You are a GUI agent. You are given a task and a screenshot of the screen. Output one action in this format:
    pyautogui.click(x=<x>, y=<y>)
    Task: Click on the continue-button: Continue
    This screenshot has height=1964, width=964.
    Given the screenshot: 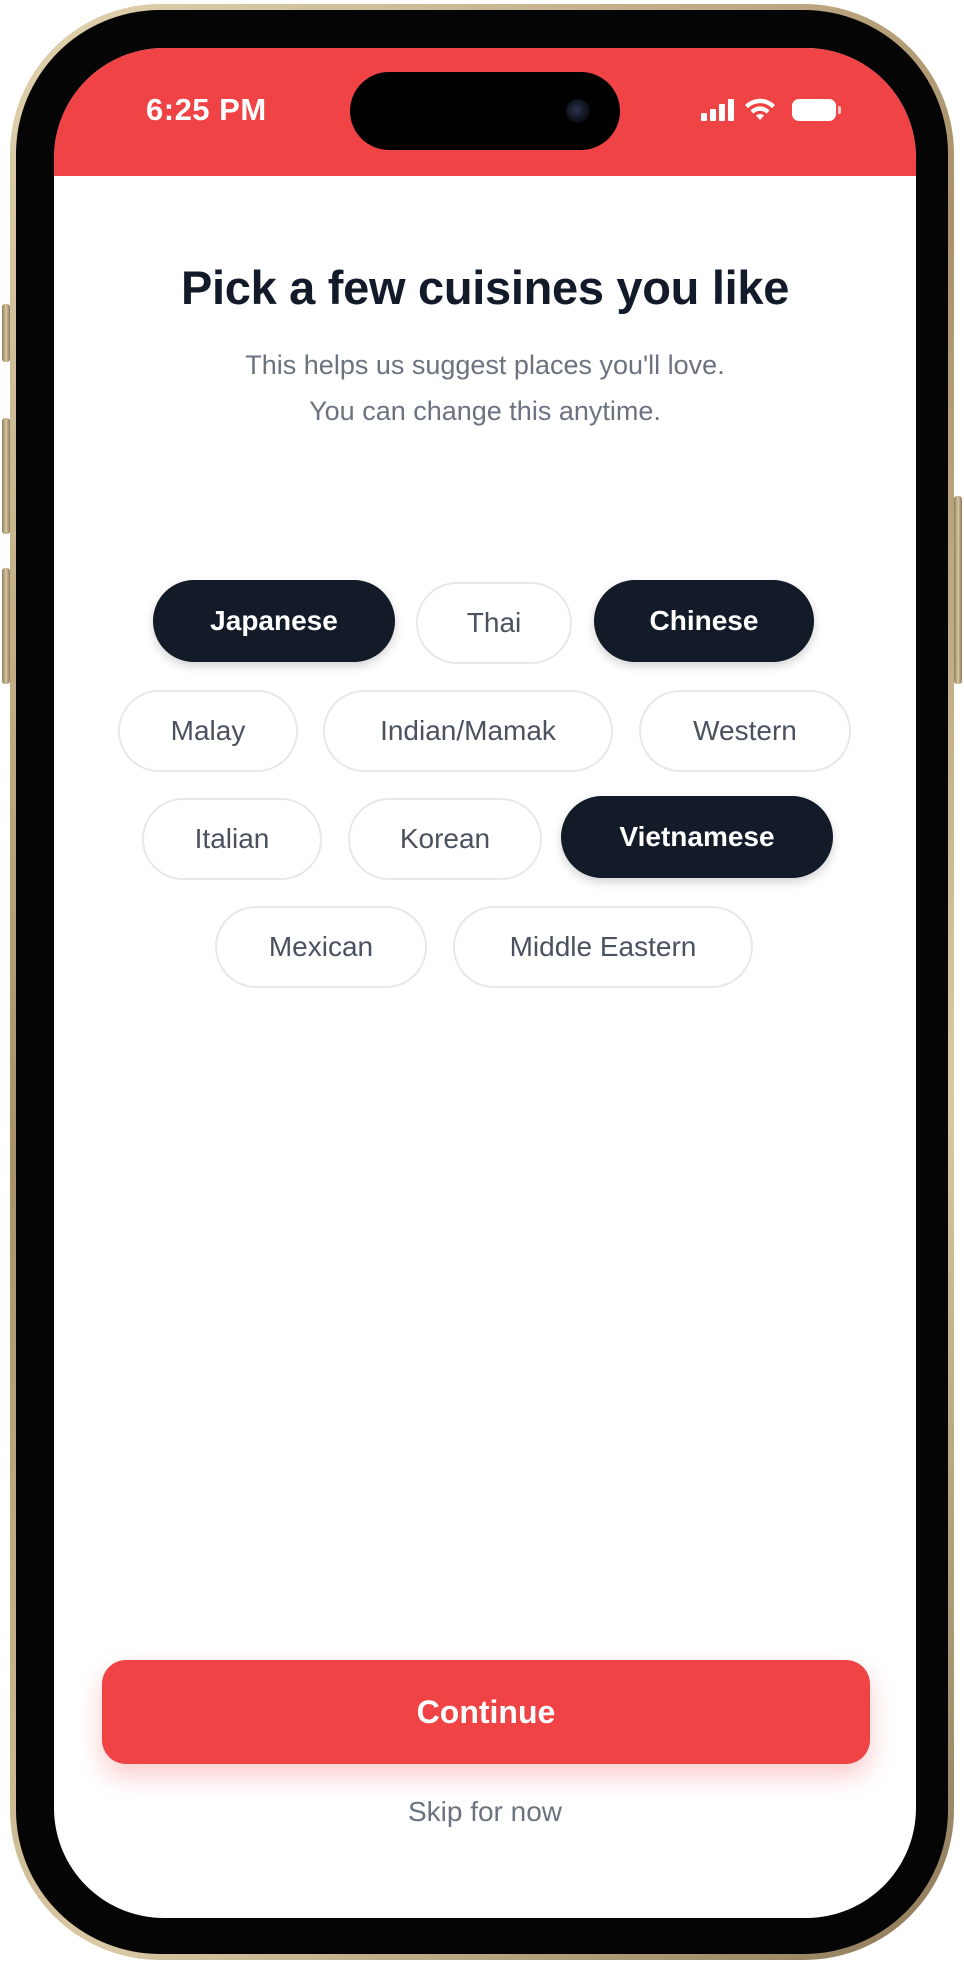 What is the action you would take?
    pyautogui.click(x=486, y=1712)
    